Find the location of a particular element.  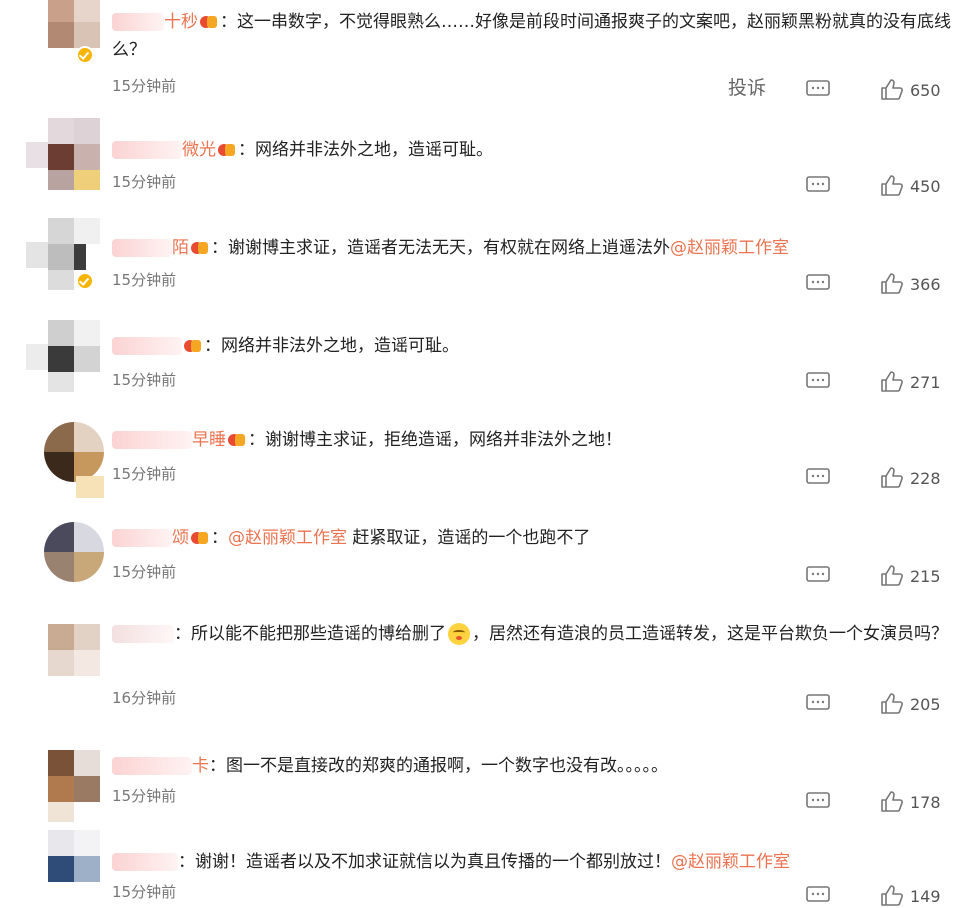

avatar-pixel is located at coordinates (90, 487).